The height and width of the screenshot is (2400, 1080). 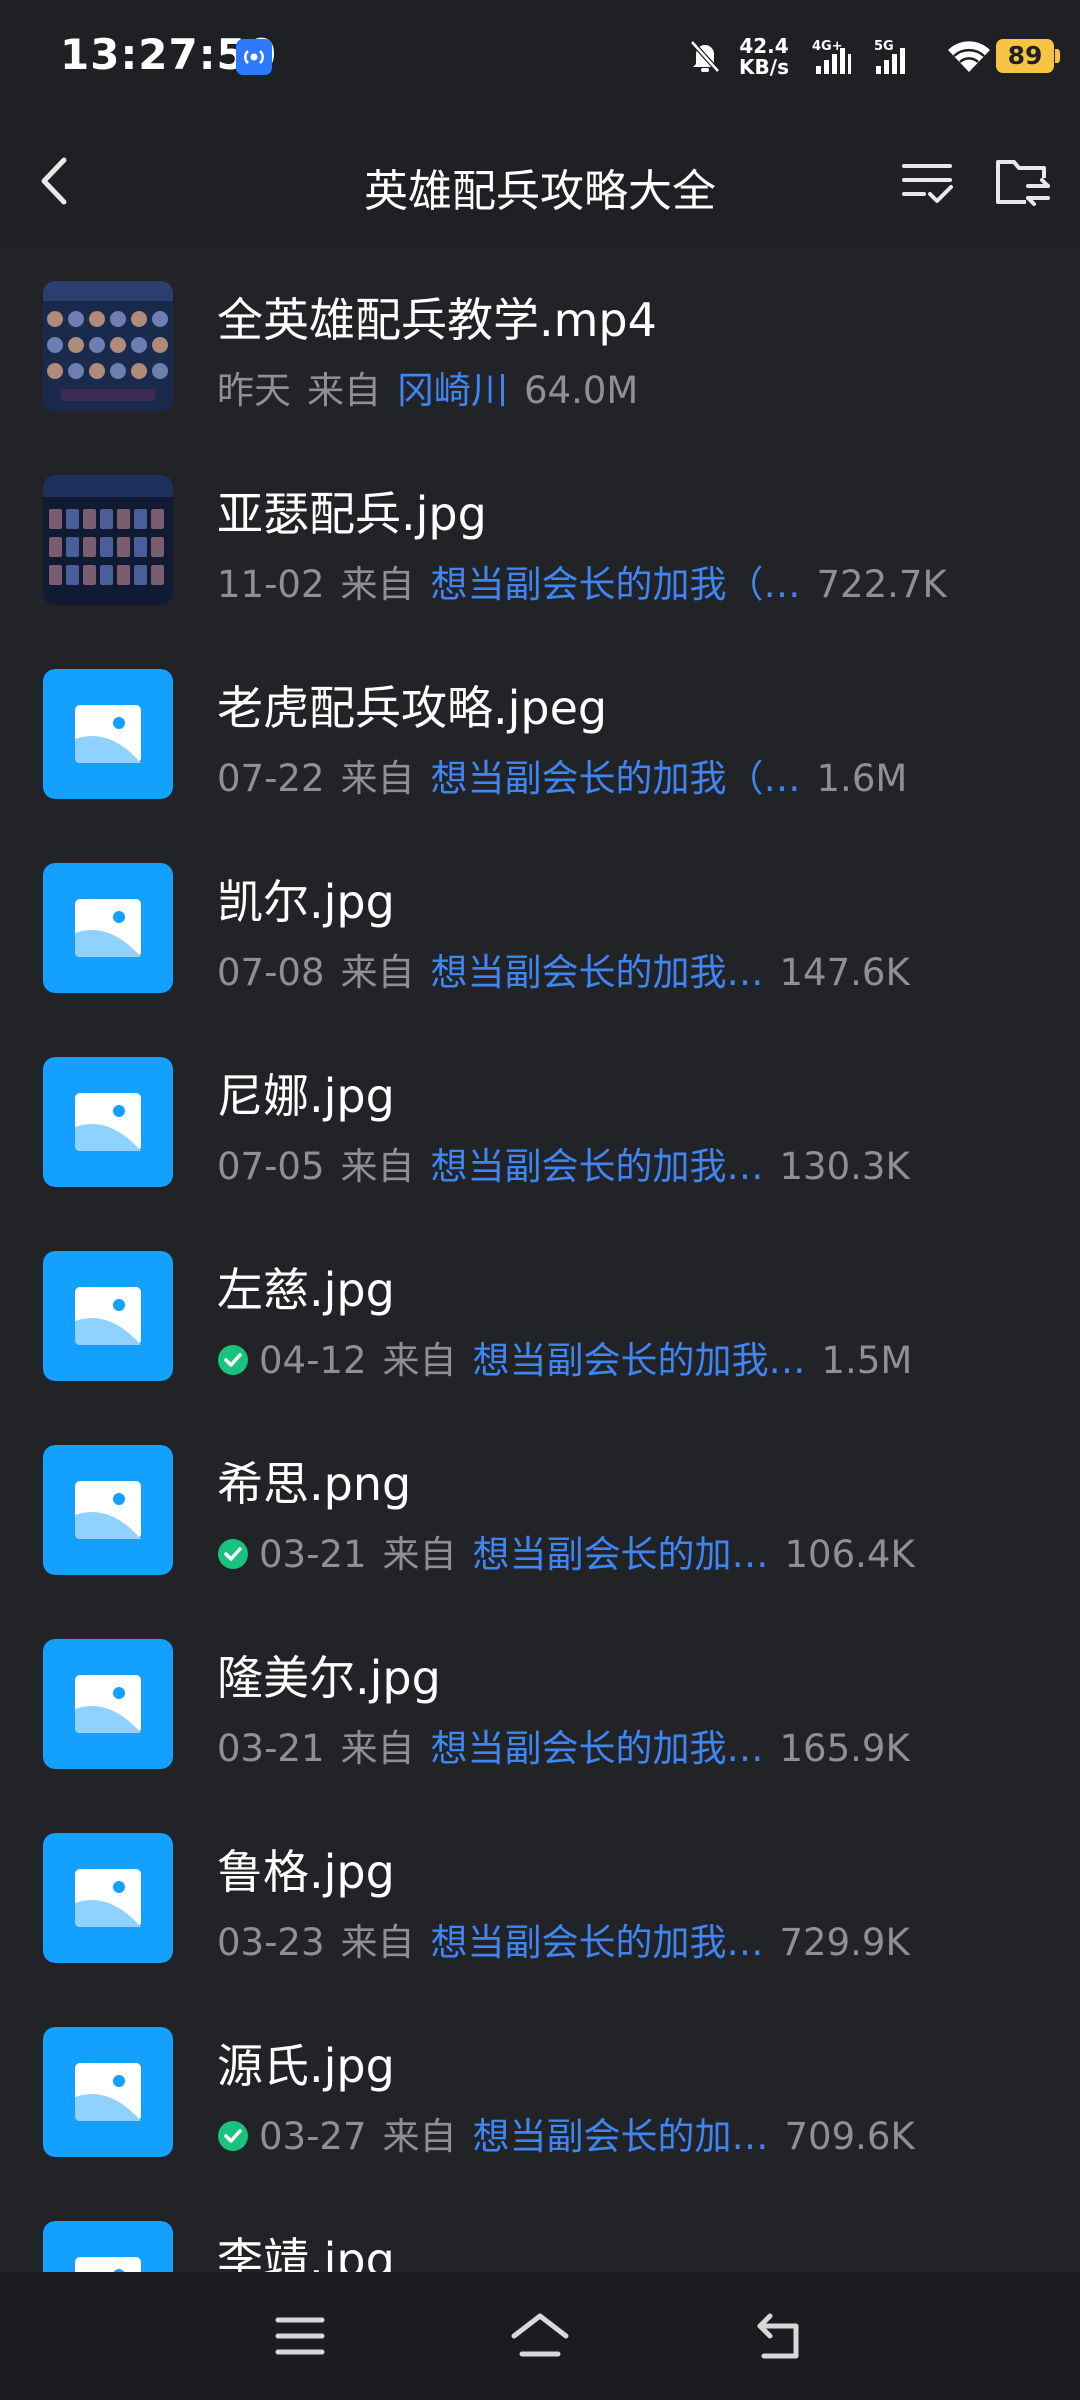 I want to click on file-meta: 07-22 来自 想当副会长的加我（… 1.6M, so click(x=562, y=775).